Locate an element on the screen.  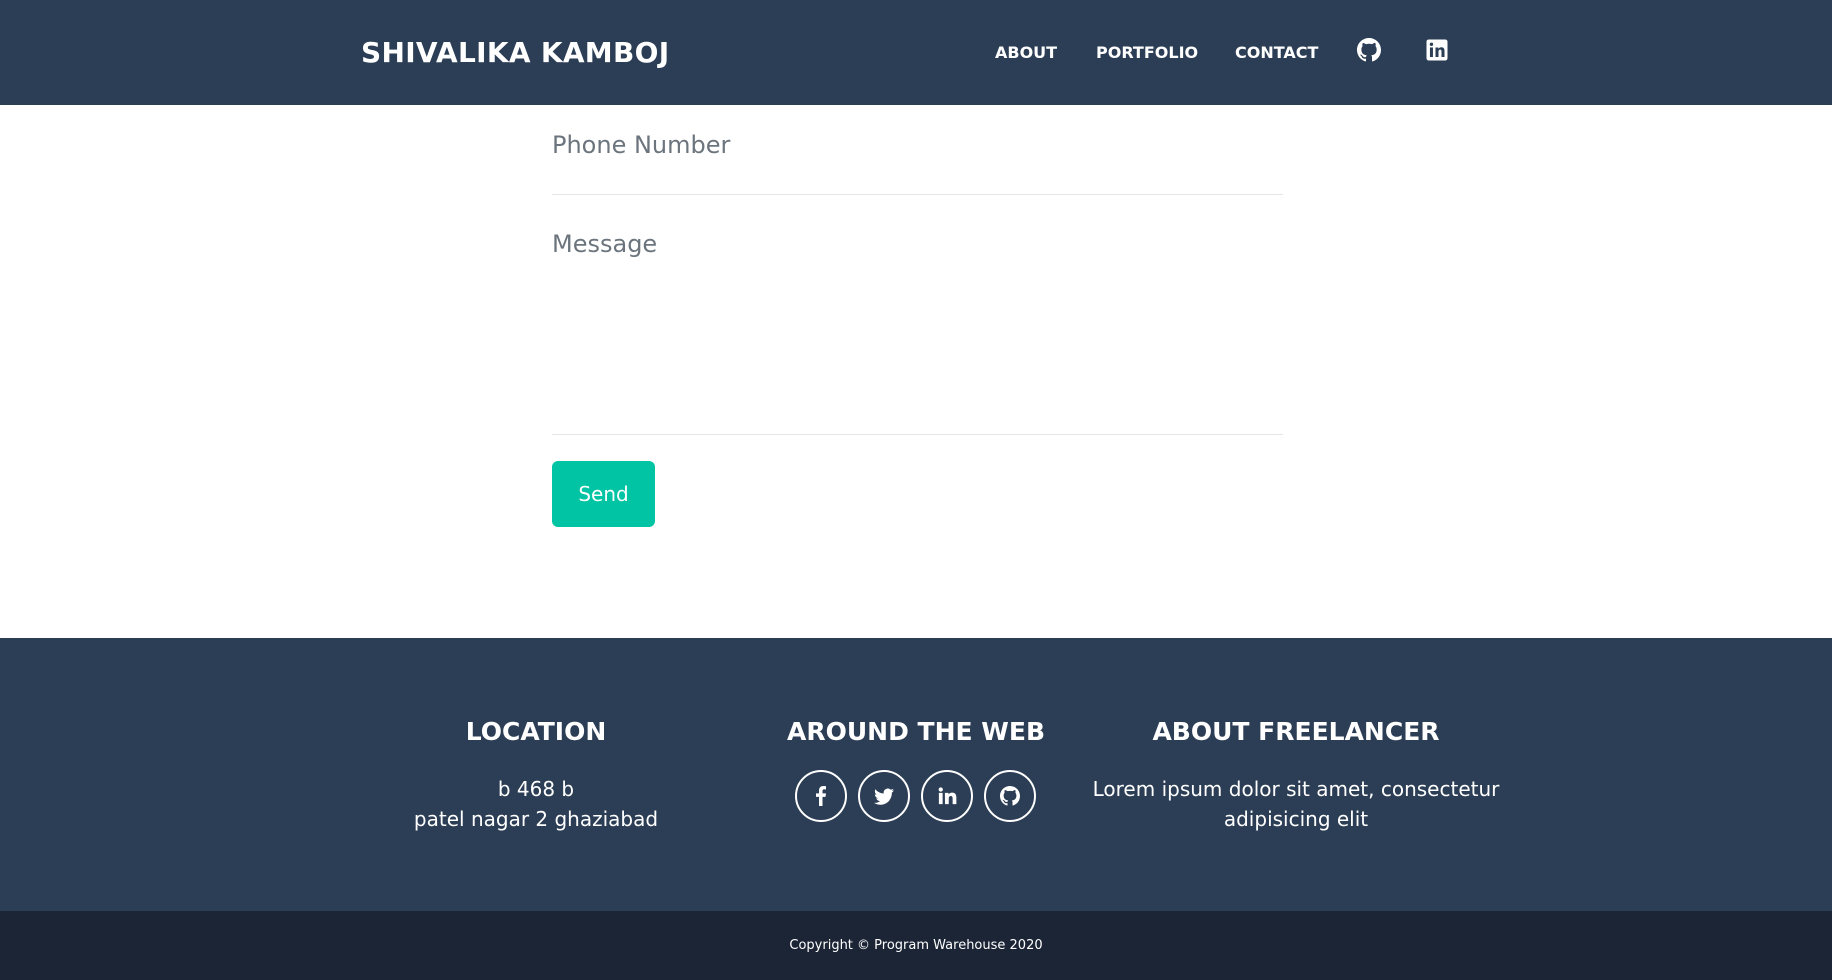
nav-link-contact: CONTACT is located at coordinates (1276, 53).